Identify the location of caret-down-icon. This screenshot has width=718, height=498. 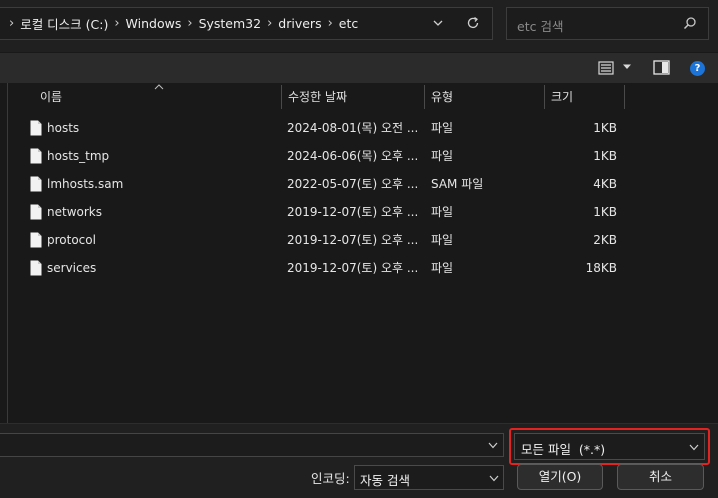
(627, 67).